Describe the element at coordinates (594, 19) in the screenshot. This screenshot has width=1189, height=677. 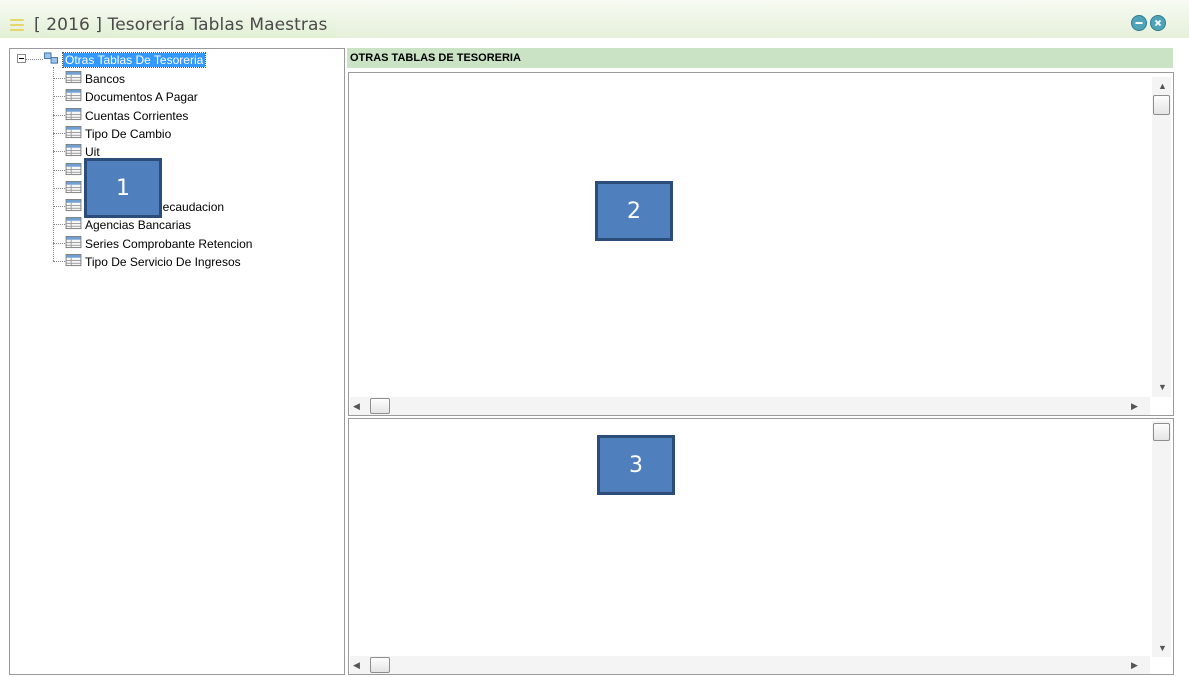
I see `window-titlebar: [ 2016 ] Tesorería Tablas Maestras` at that location.